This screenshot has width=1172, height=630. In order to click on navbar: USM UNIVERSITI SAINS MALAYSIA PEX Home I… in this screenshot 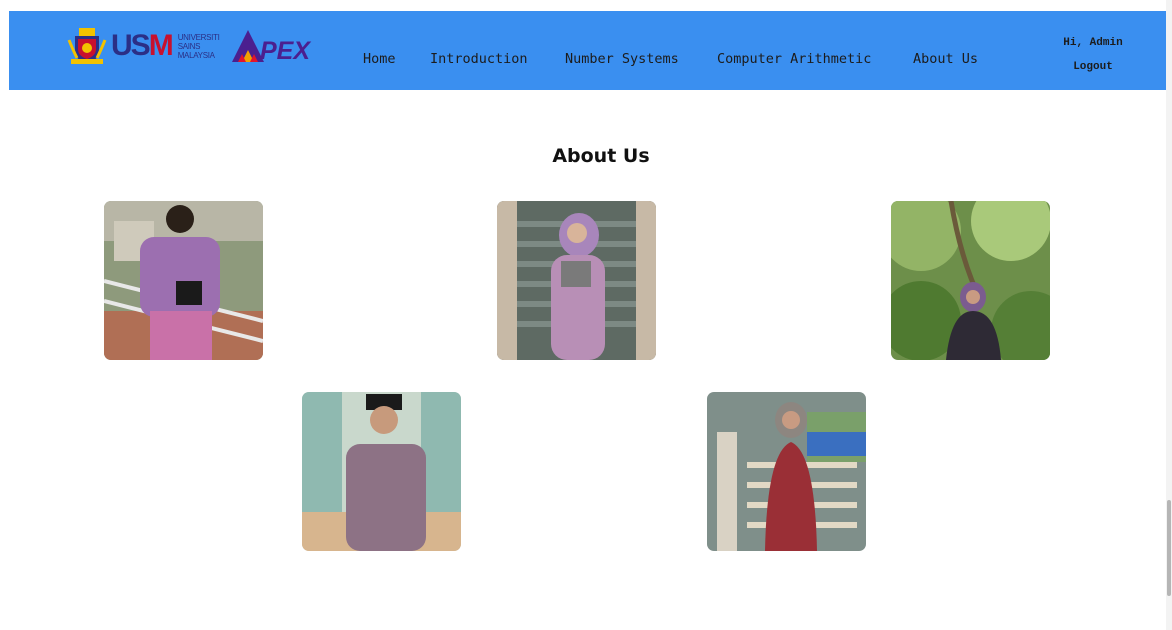, I will do `click(587, 50)`.